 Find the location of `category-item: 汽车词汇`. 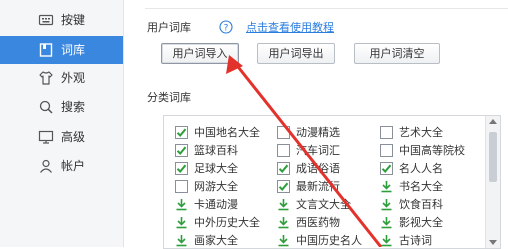

category-item: 汽车词汇 is located at coordinates (308, 150).